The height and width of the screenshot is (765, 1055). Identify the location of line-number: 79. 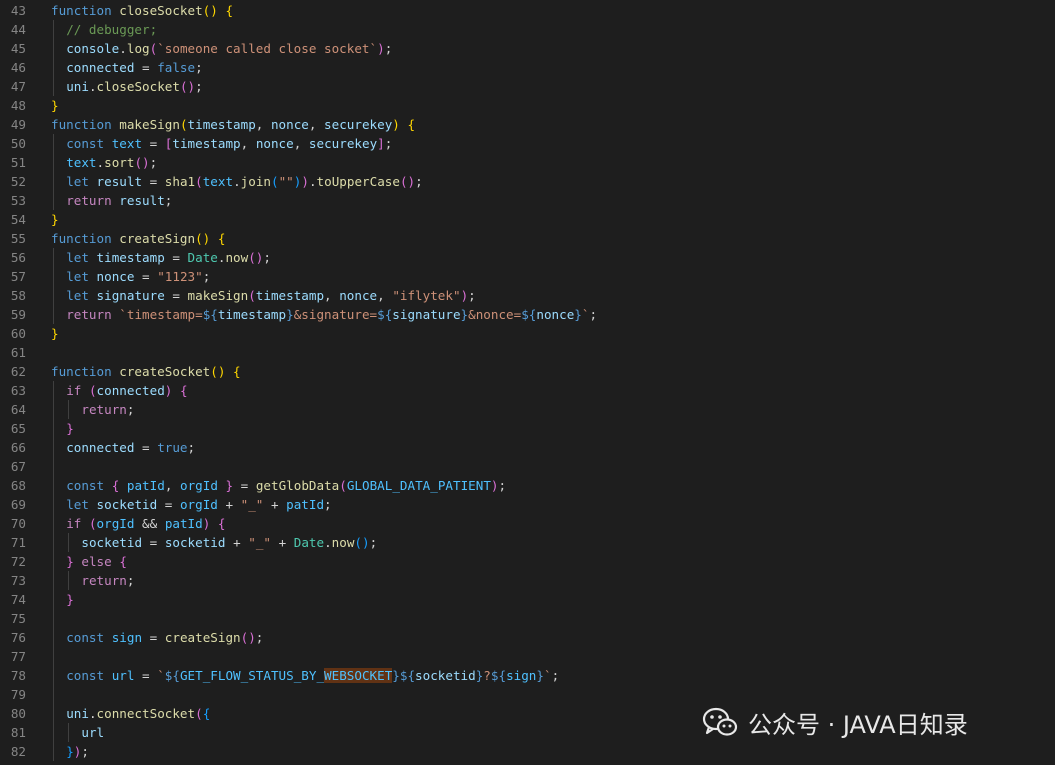
(18, 694).